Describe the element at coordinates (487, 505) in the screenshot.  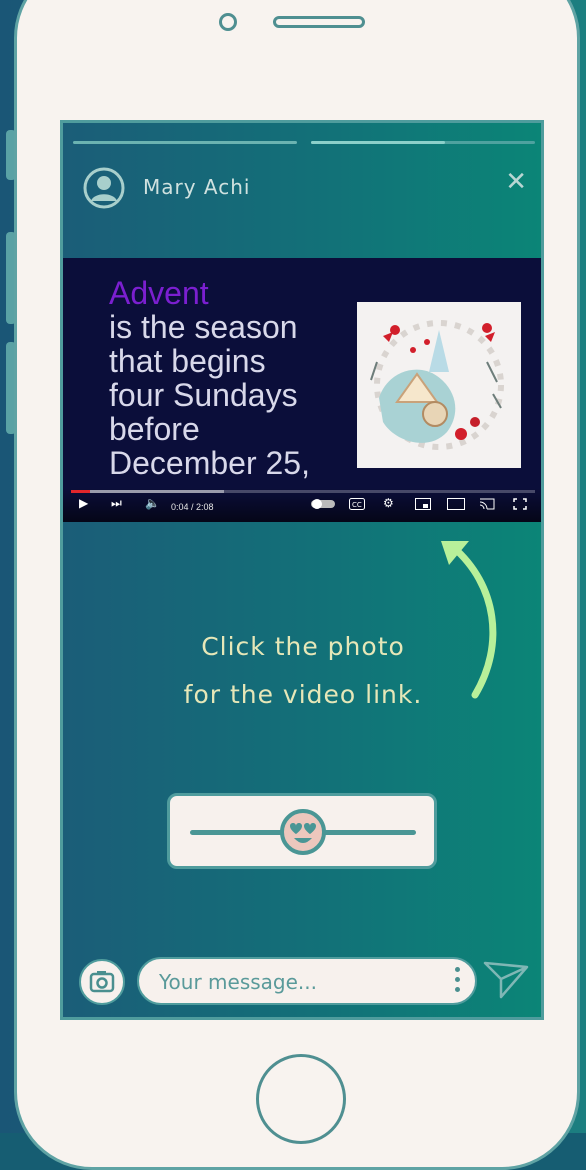
I see `cast-icon` at that location.